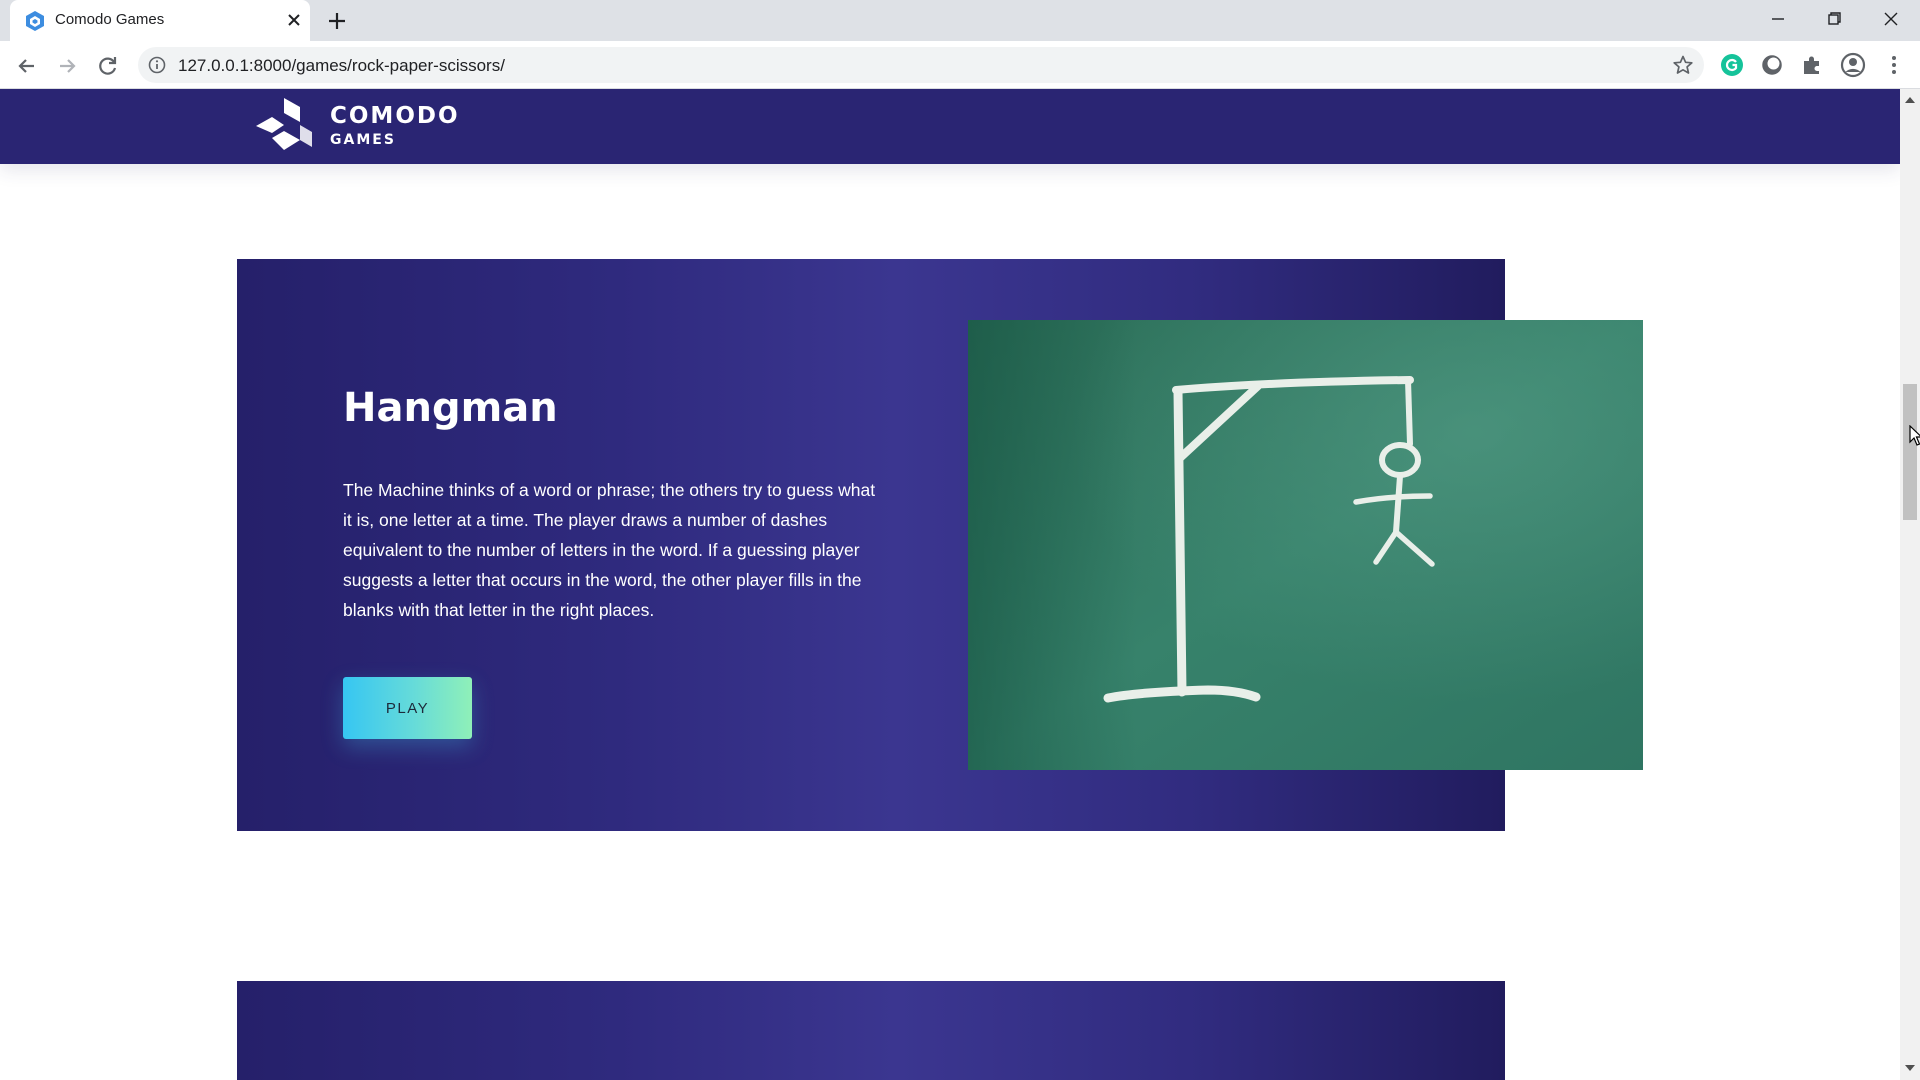  I want to click on logo-title: COMODO, so click(395, 116).